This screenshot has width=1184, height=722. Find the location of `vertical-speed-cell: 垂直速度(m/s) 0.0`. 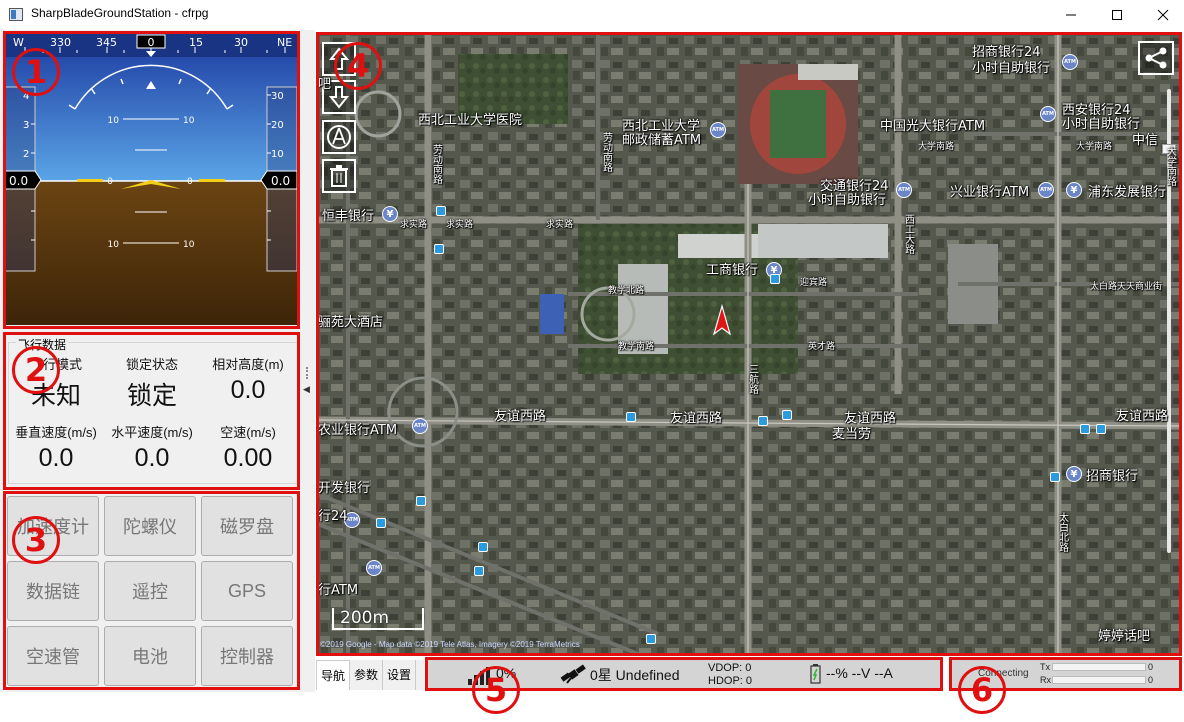

vertical-speed-cell: 垂直速度(m/s) 0.0 is located at coordinates (56, 447).